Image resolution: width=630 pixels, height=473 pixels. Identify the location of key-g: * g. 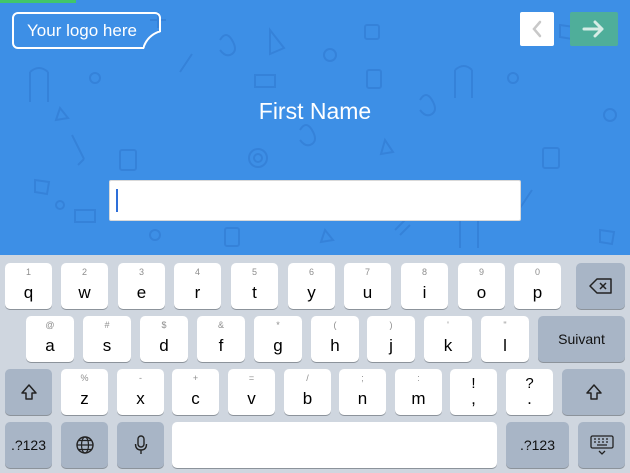
(278, 339).